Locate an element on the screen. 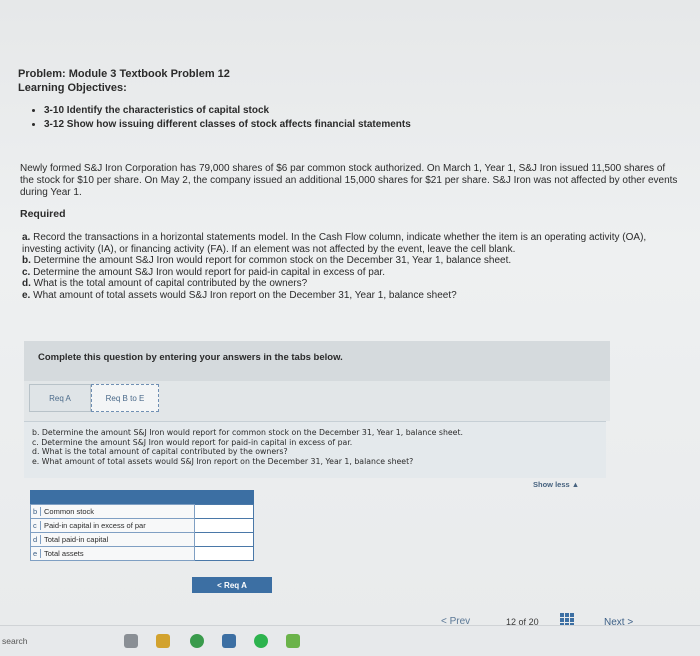 The height and width of the screenshot is (656, 700). show-less-button: Show less ▲ is located at coordinates (556, 484).